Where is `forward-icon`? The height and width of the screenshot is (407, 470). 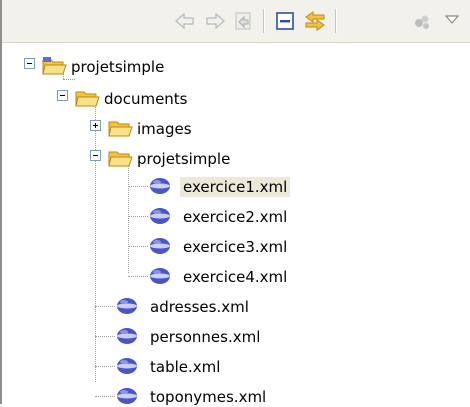 forward-icon is located at coordinates (215, 21).